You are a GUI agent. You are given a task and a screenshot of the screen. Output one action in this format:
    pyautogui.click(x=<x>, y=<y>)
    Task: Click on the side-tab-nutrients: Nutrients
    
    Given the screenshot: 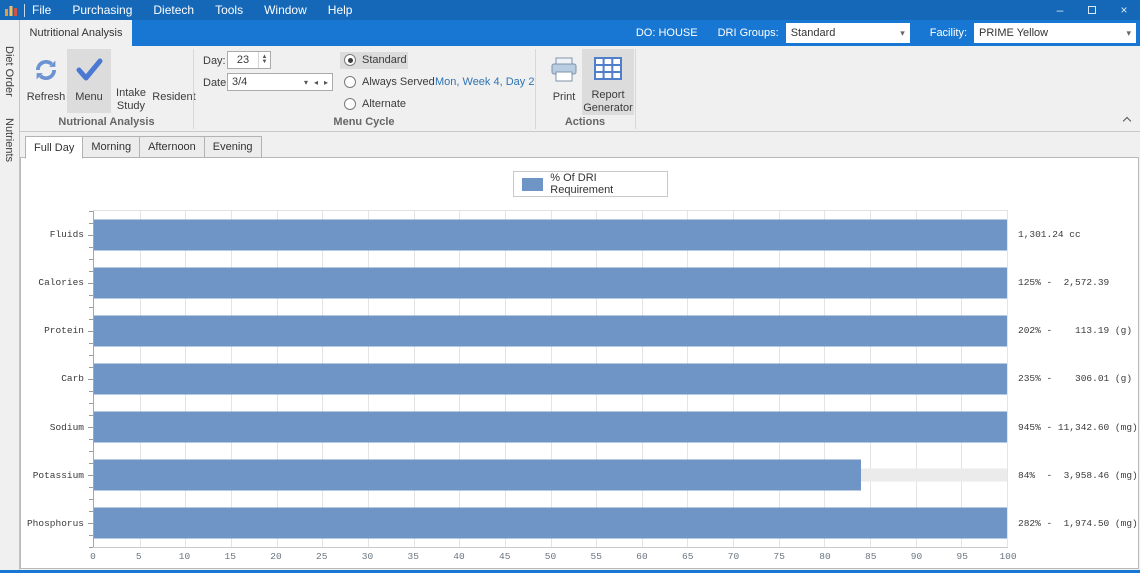 What is the action you would take?
    pyautogui.click(x=9, y=140)
    